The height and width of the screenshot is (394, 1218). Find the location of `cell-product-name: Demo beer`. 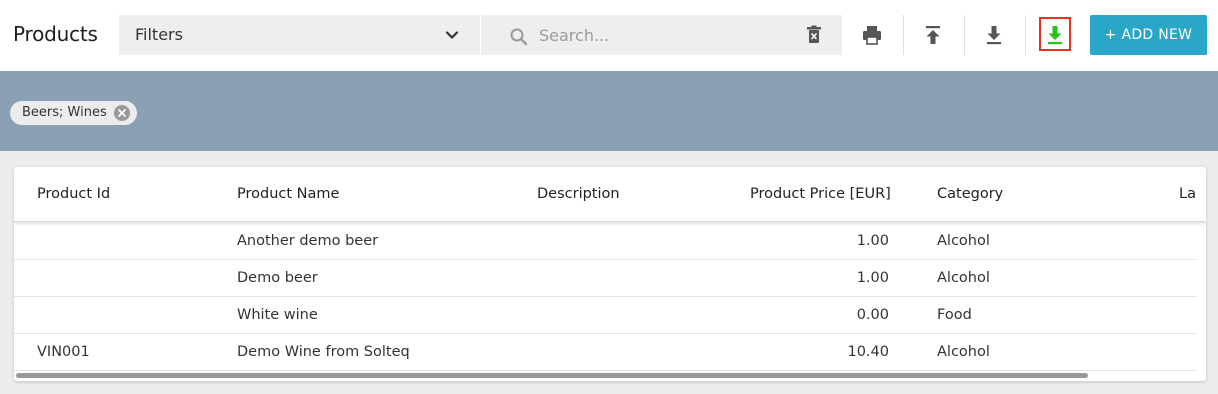

cell-product-name: Demo beer is located at coordinates (277, 278).